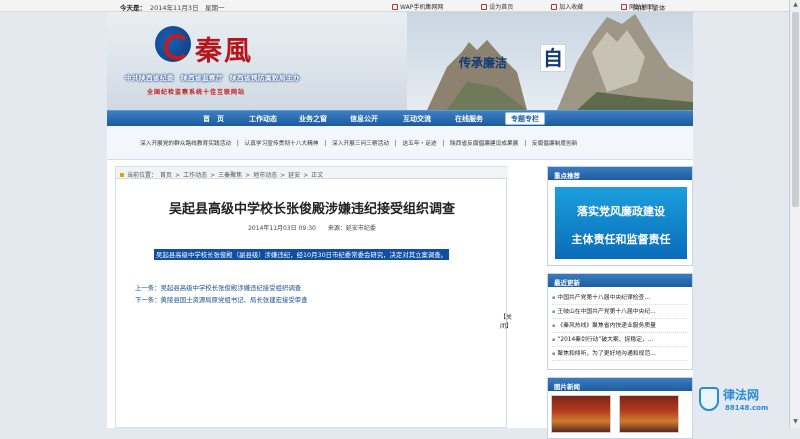 The image size is (800, 439). What do you see at coordinates (311, 209) in the screenshot?
I see `article-title: 吴起县高级中学校长张俊殿涉嫌违纪接受组织调查` at bounding box center [311, 209].